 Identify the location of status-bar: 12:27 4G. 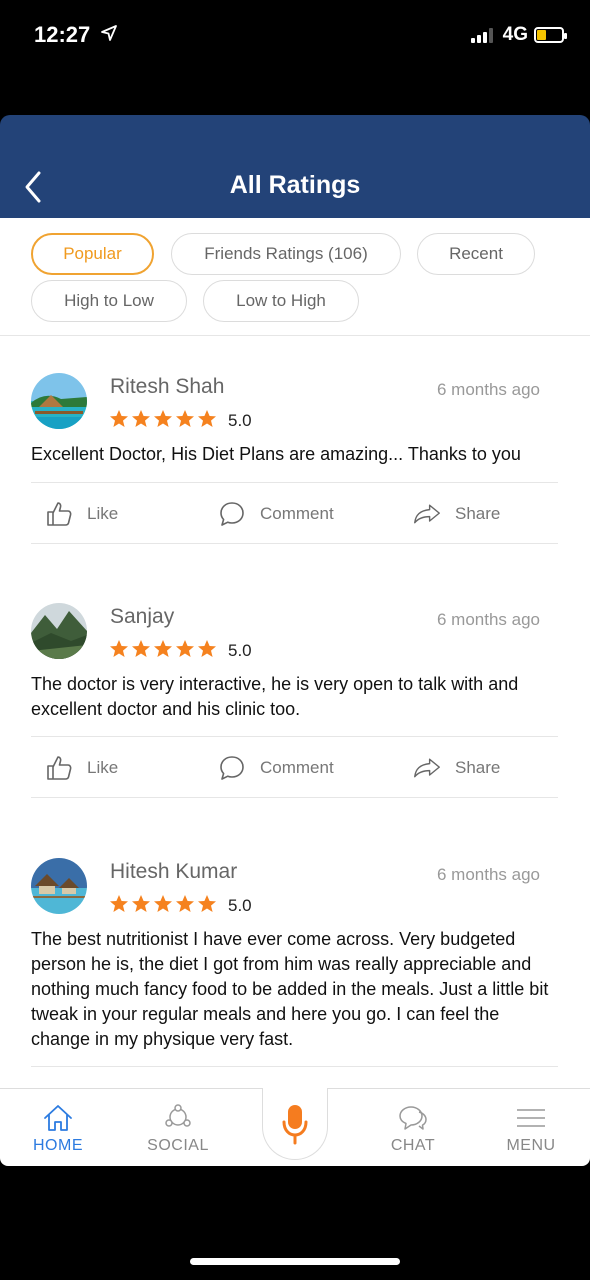
(295, 57).